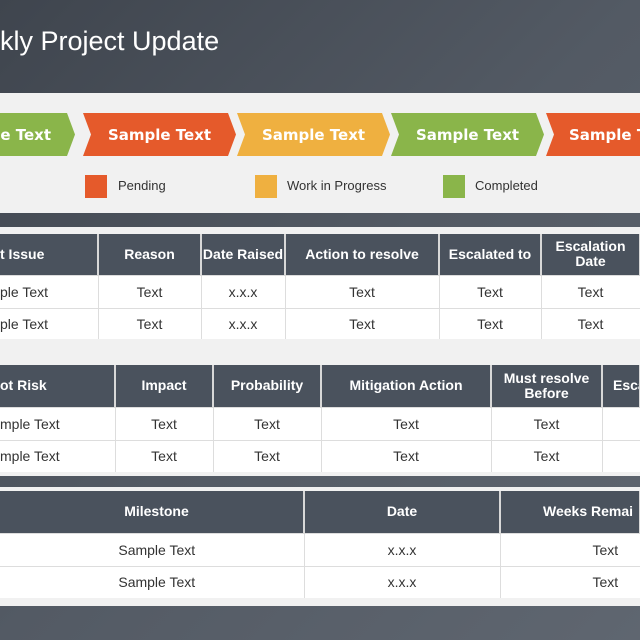  What do you see at coordinates (506, 185) in the screenshot?
I see `legend-label: Completed` at bounding box center [506, 185].